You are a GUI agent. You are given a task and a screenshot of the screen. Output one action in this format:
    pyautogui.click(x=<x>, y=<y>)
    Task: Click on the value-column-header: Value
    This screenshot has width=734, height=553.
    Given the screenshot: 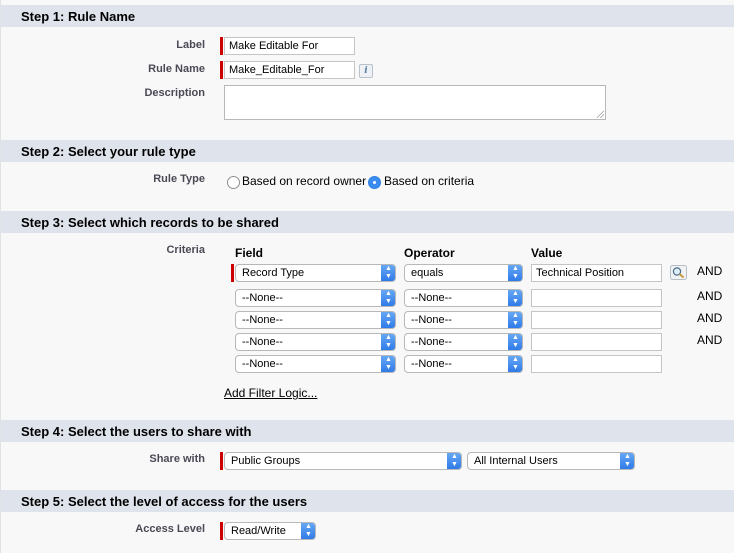 What is the action you would take?
    pyautogui.click(x=547, y=253)
    